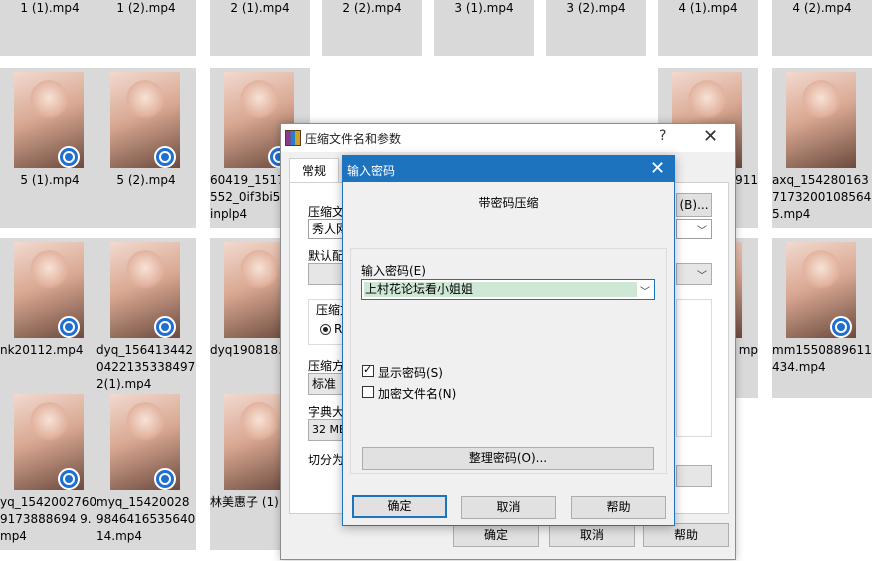  Describe the element at coordinates (417, 394) in the screenshot. I see `encrypt-filenames-label: 加密文件名(N)` at that location.